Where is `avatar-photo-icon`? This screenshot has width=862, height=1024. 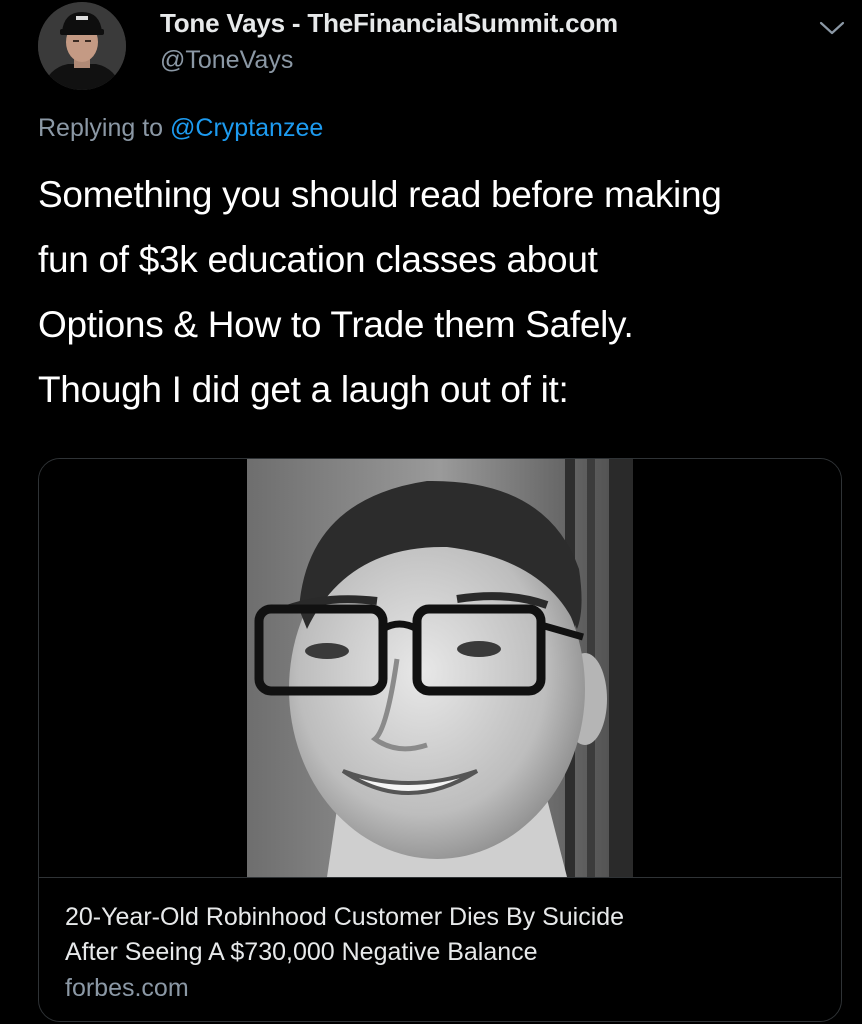 avatar-photo-icon is located at coordinates (82, 46).